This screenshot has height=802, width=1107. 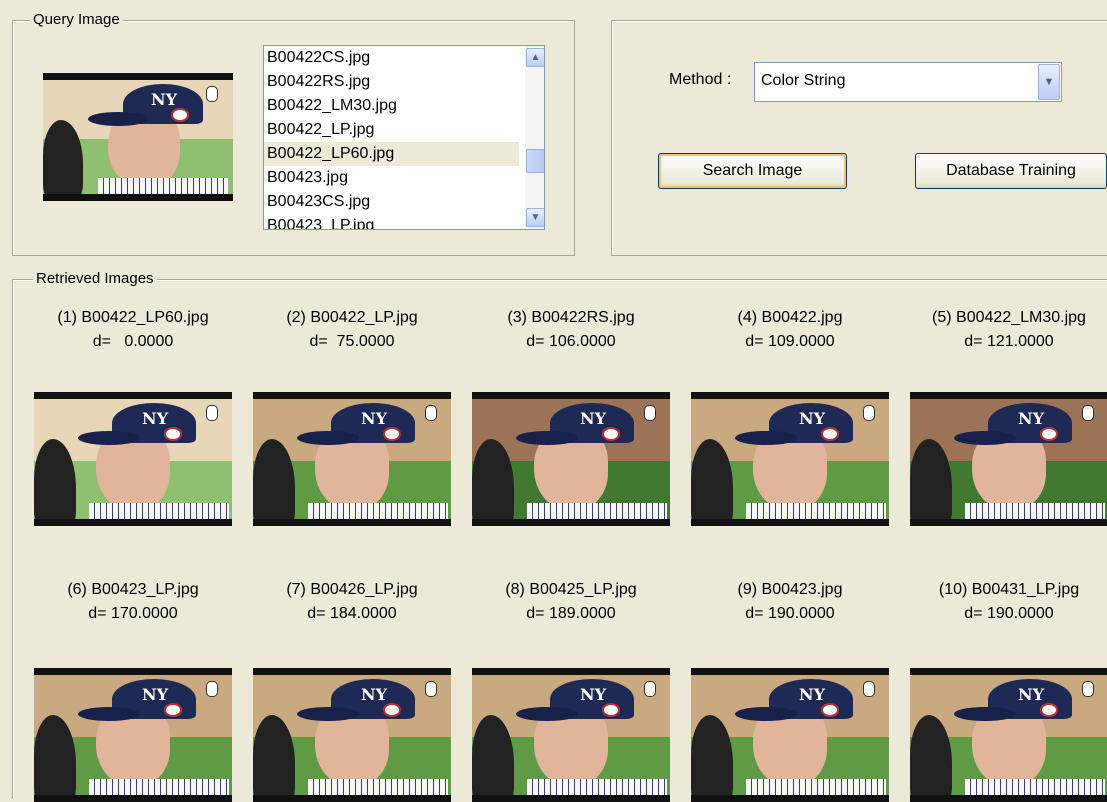 I want to click on result-caption: (3) B00422RS.jpg d= 106.0000, so click(x=571, y=330).